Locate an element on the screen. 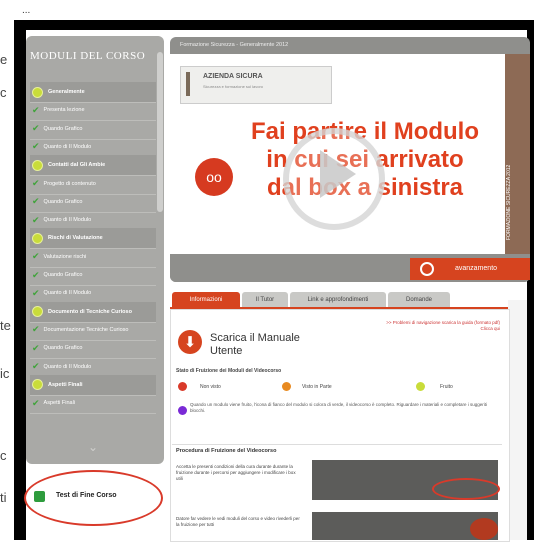 The image size is (534, 542). sidebar-lesson-item: ✔ Aspetti Finali is located at coordinates (93, 404).